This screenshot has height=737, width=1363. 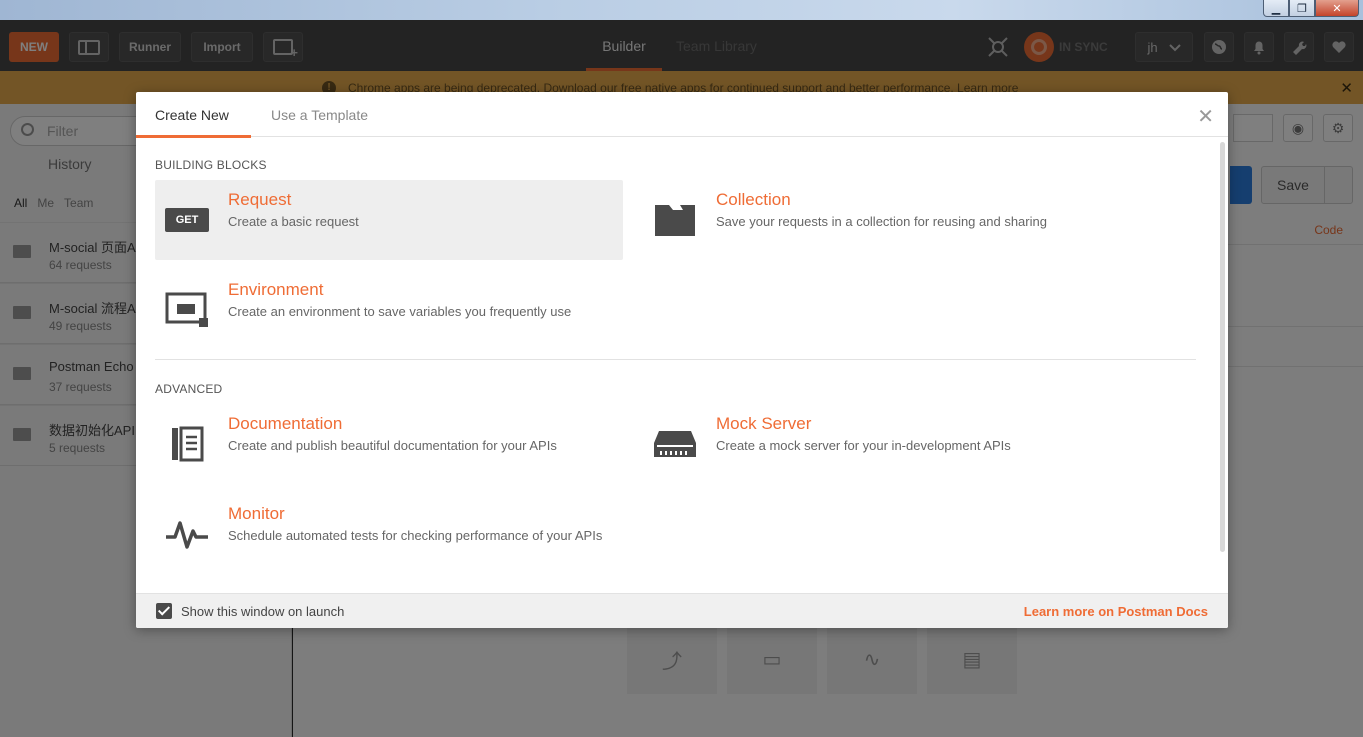 I want to click on window-titlebar: ▁ ❐ ✕, so click(x=681, y=10).